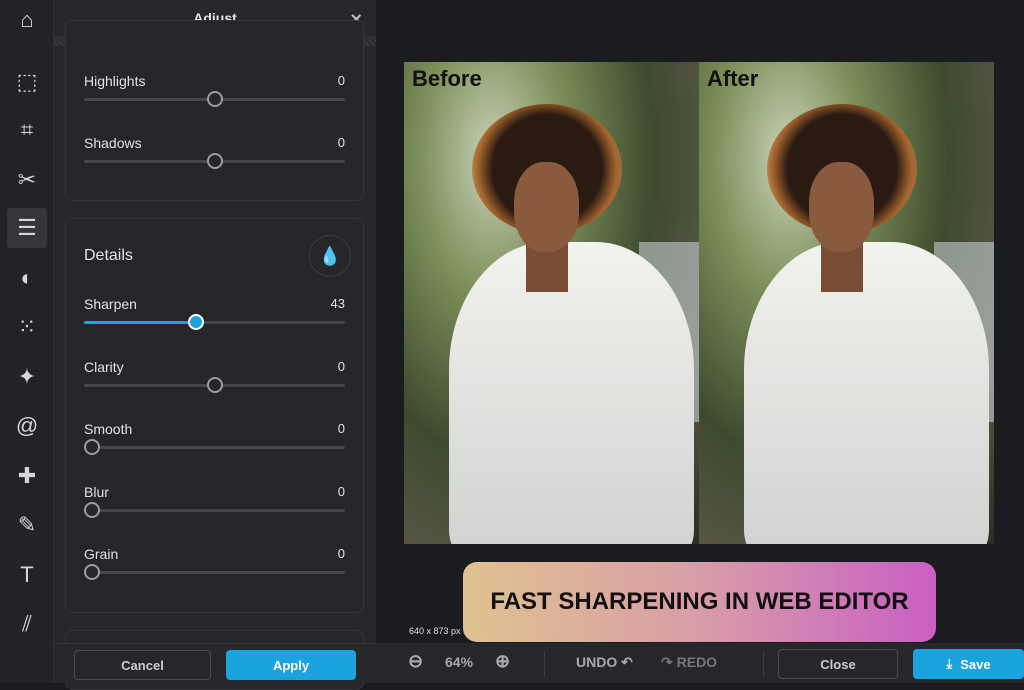  I want to click on slider-value: 43, so click(337, 303).